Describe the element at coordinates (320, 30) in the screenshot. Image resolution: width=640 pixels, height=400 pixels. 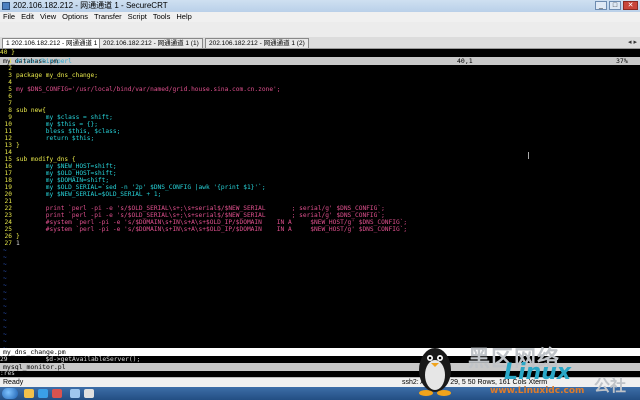
I see `toolbar` at that location.